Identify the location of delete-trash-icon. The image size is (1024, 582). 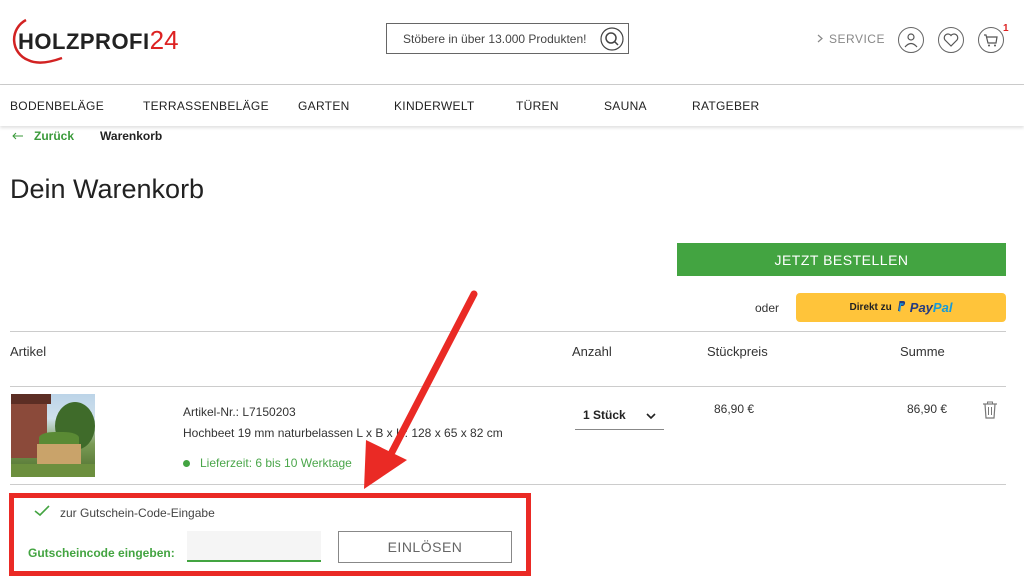
(990, 410).